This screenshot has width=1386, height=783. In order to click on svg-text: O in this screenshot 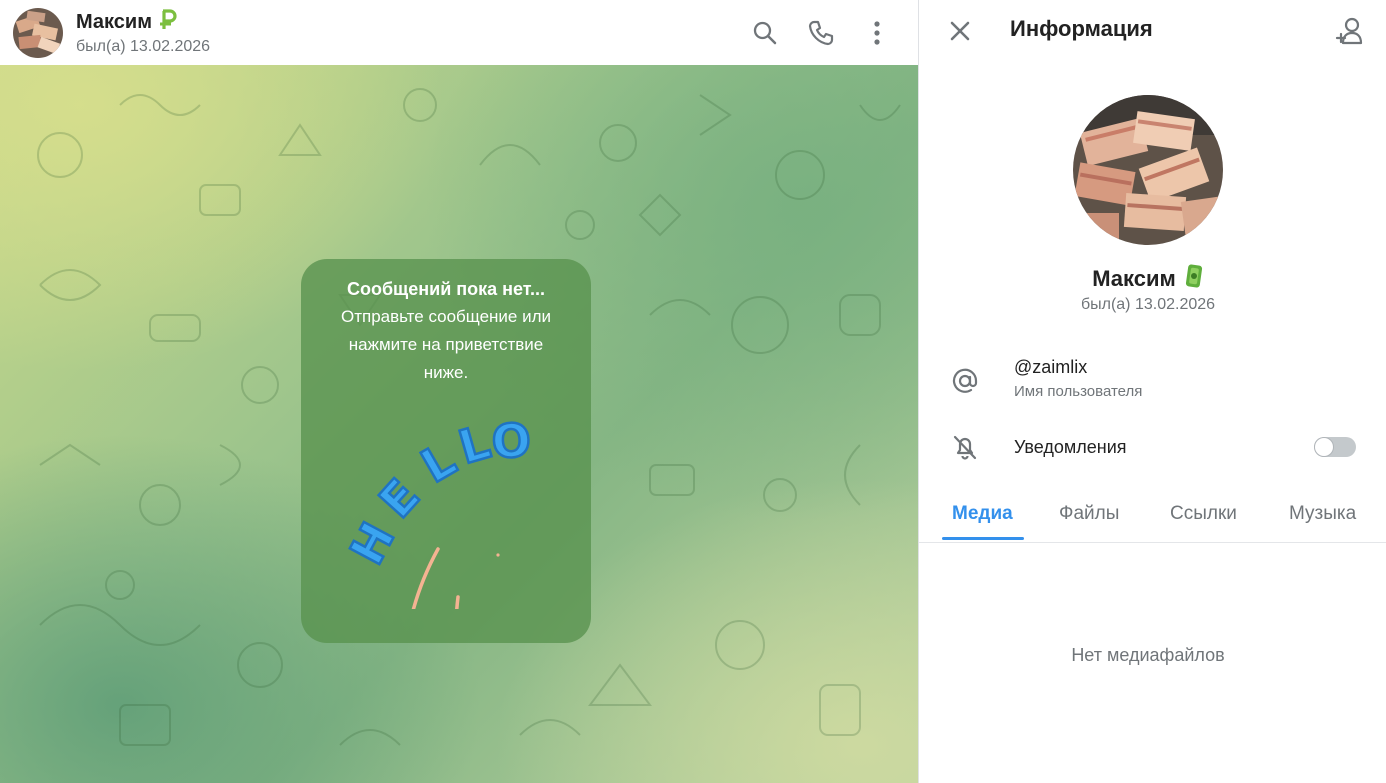, I will do `click(511, 440)`.